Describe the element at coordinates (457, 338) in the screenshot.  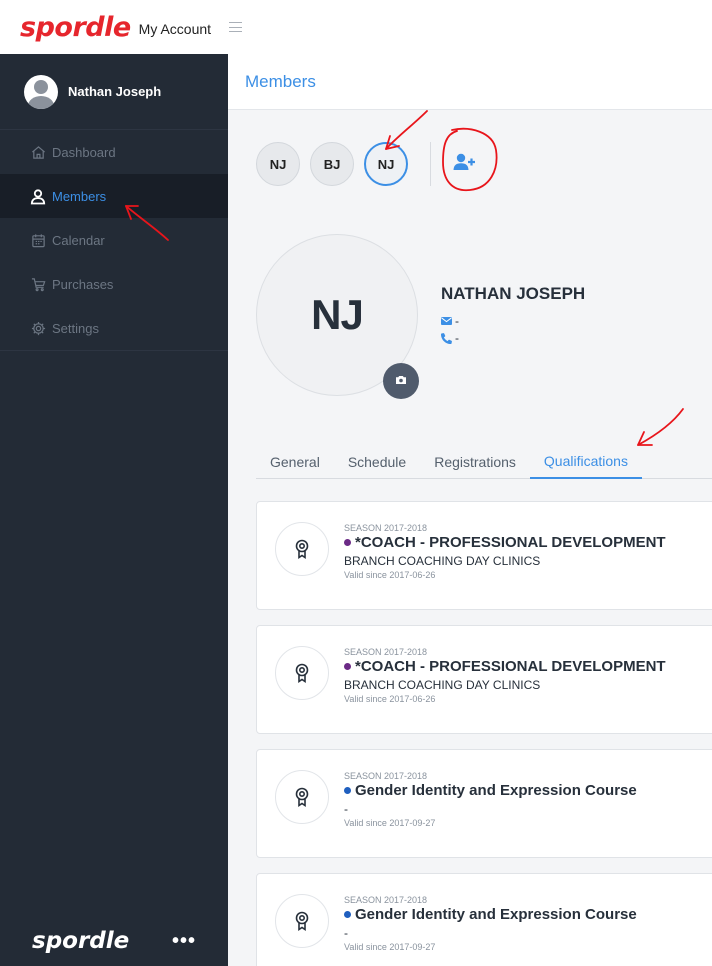
I see `profile-phone-value: -` at that location.